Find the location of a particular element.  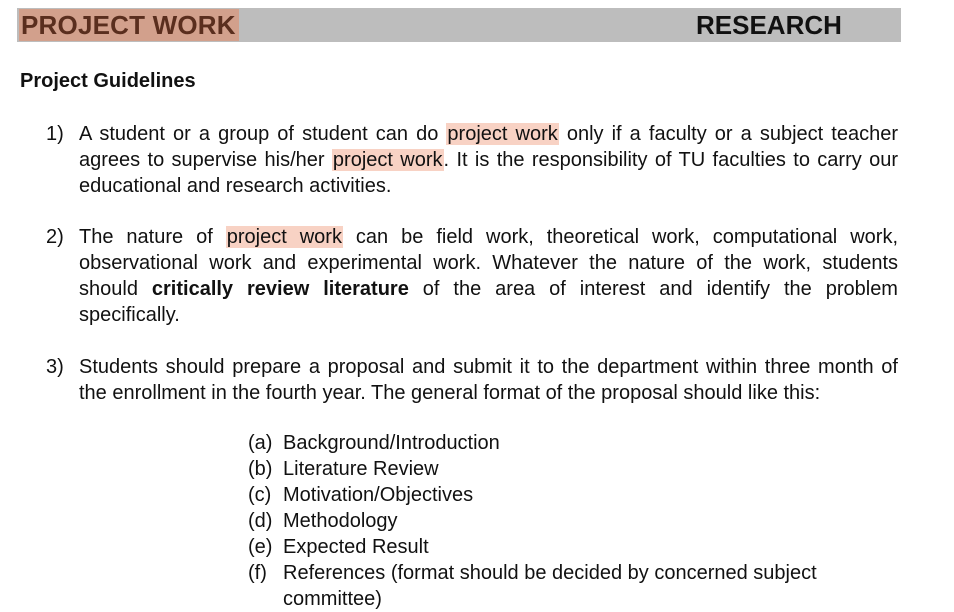

bold-phrase: critically review literature is located at coordinates (280, 289).